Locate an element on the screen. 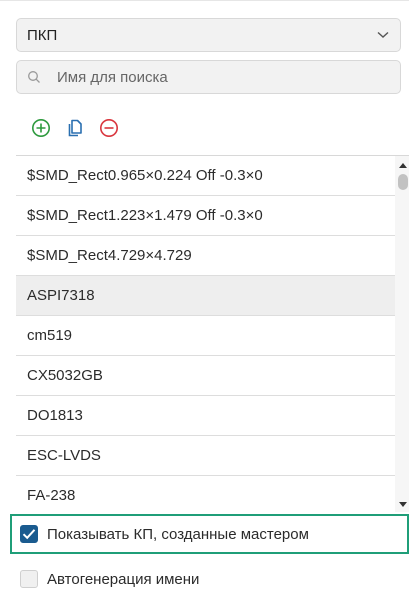 The image size is (409, 598). list-item-label: ASPI7318 is located at coordinates (61, 295).